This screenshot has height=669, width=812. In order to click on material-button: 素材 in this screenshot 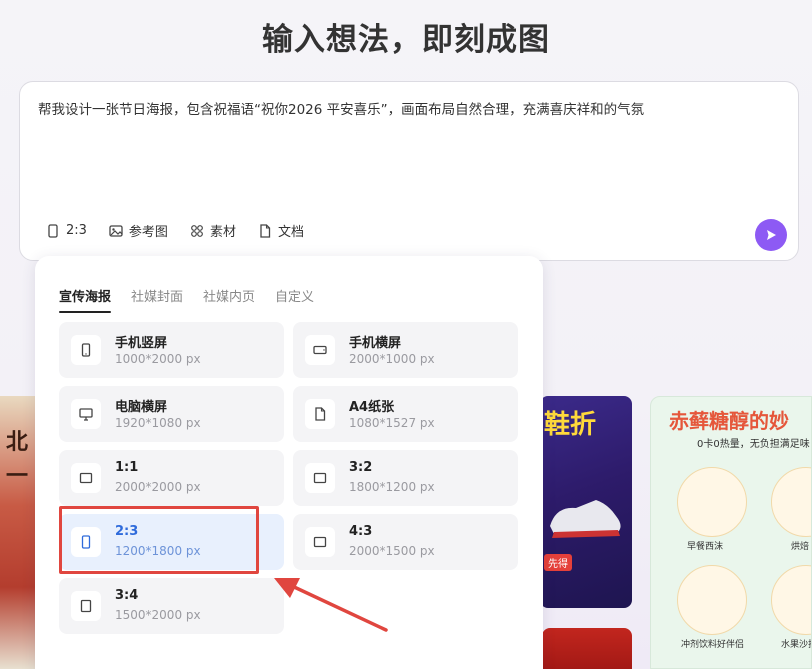, I will do `click(213, 230)`.